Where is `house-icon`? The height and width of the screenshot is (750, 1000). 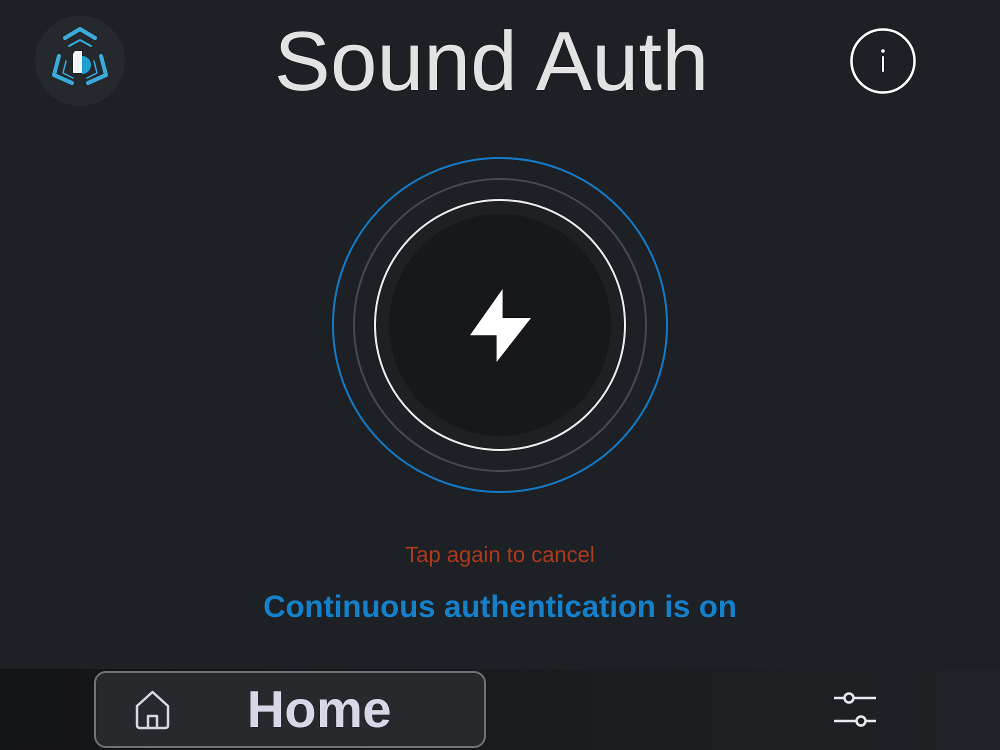 house-icon is located at coordinates (152, 709).